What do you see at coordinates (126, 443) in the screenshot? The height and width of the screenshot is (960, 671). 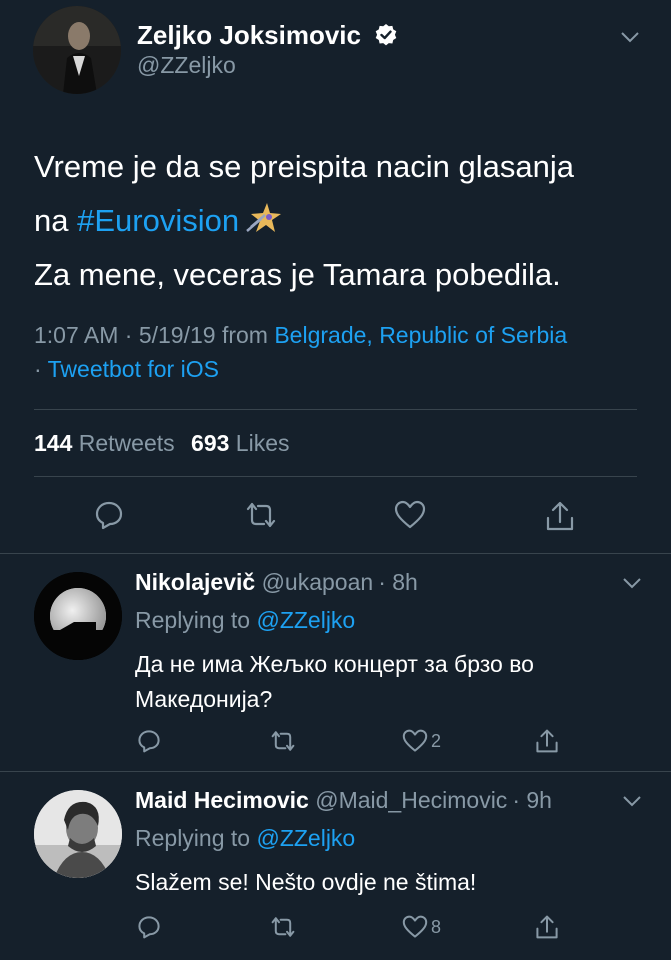 I see `retweets-label: Retweets` at bounding box center [126, 443].